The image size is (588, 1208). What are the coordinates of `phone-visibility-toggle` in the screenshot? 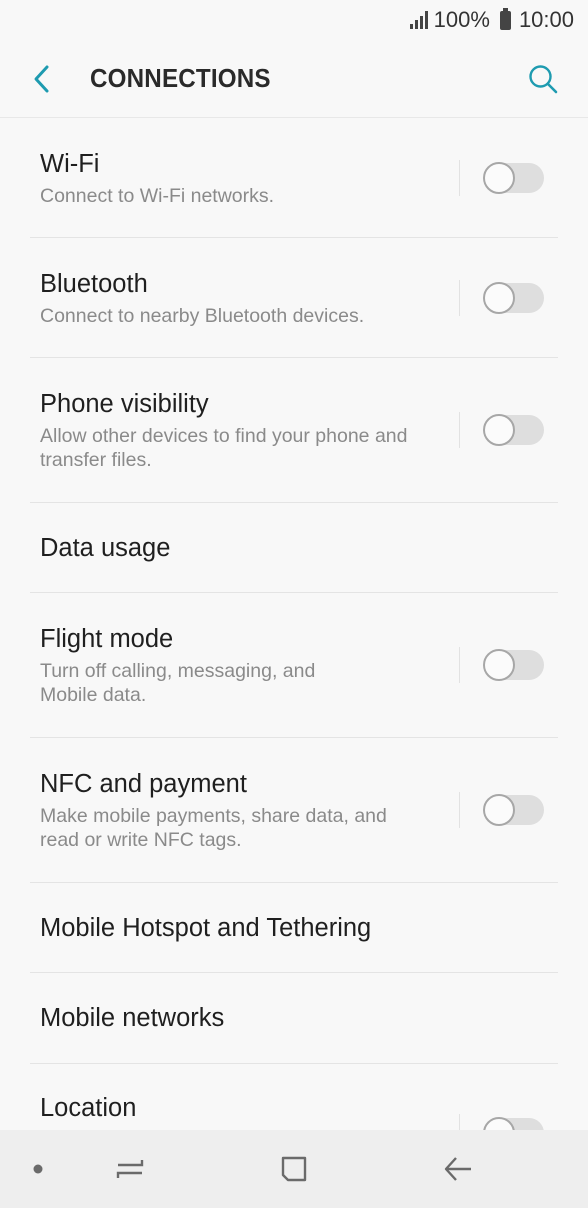 It's located at (513, 430).